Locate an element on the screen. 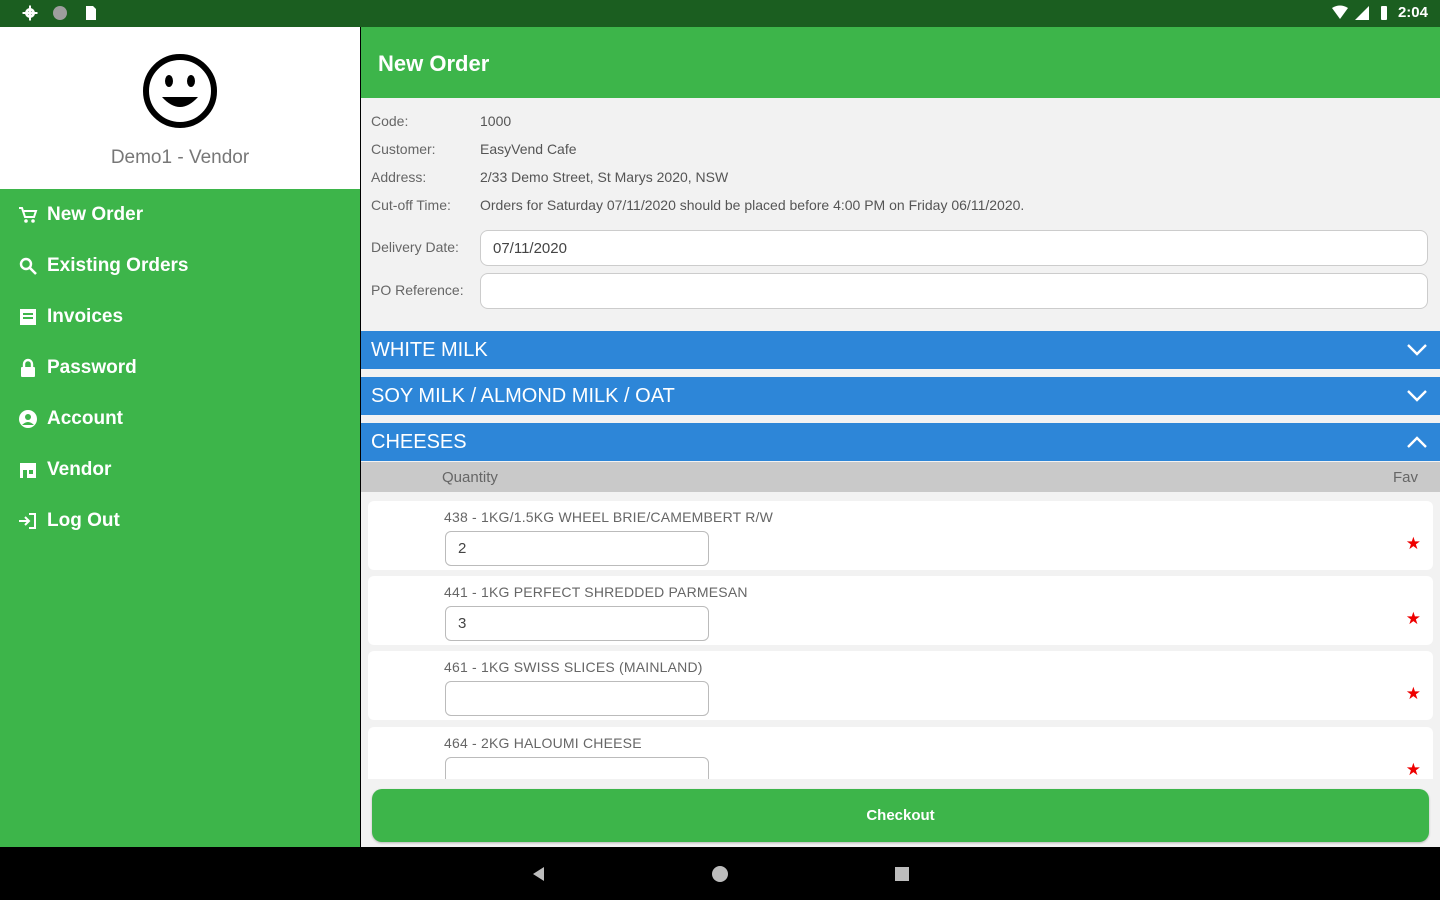  category-white-milk: WHITE MILK is located at coordinates (900, 350).